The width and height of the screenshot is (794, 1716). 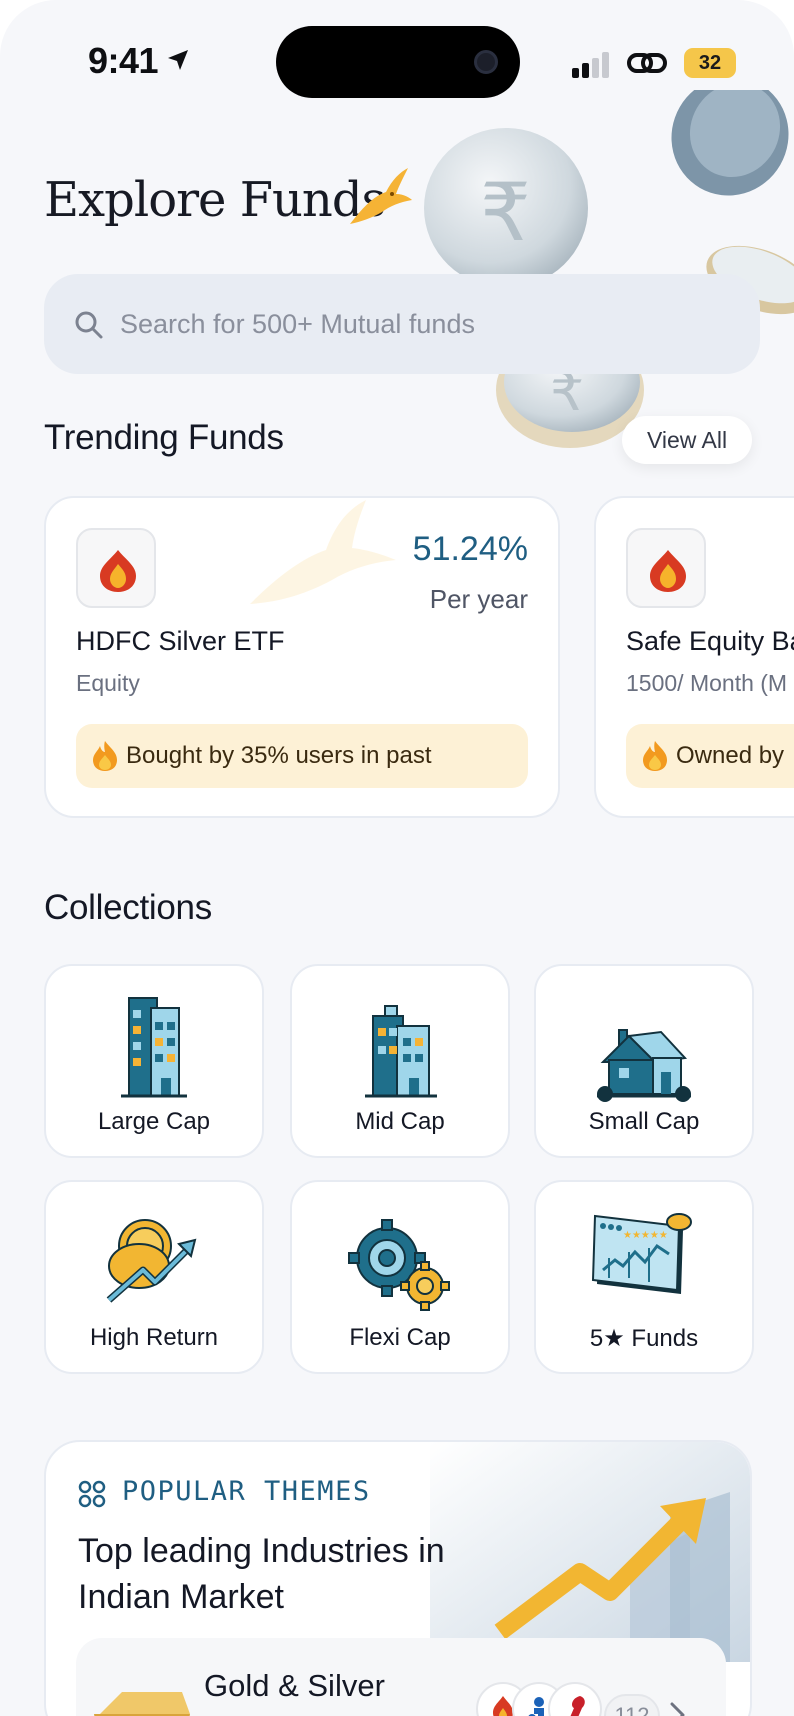 What do you see at coordinates (178, 60) in the screenshot?
I see `location-arrow-icon` at bounding box center [178, 60].